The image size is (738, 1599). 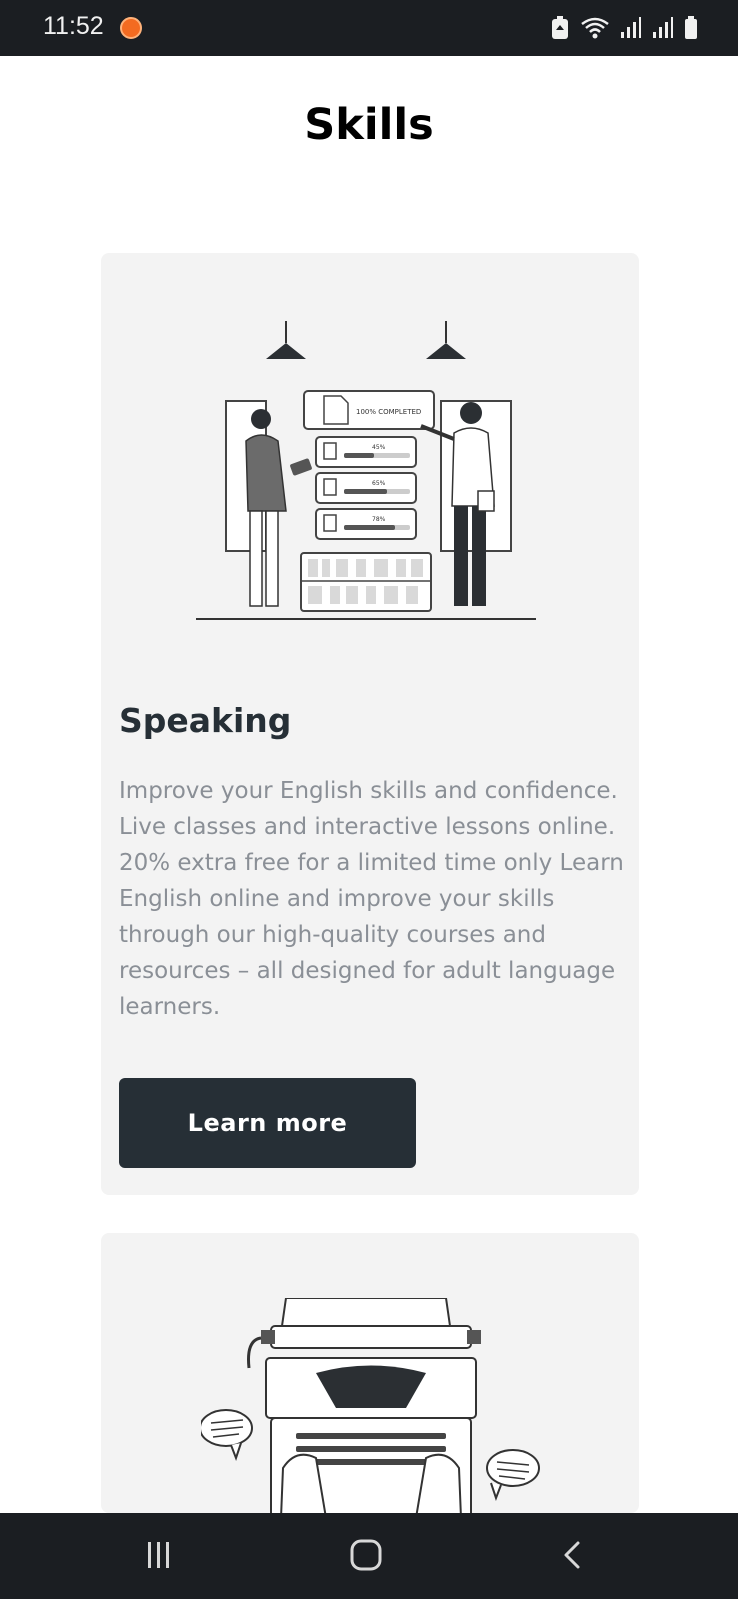 What do you see at coordinates (370, 1405) in the screenshot?
I see `typewriter-illustration` at bounding box center [370, 1405].